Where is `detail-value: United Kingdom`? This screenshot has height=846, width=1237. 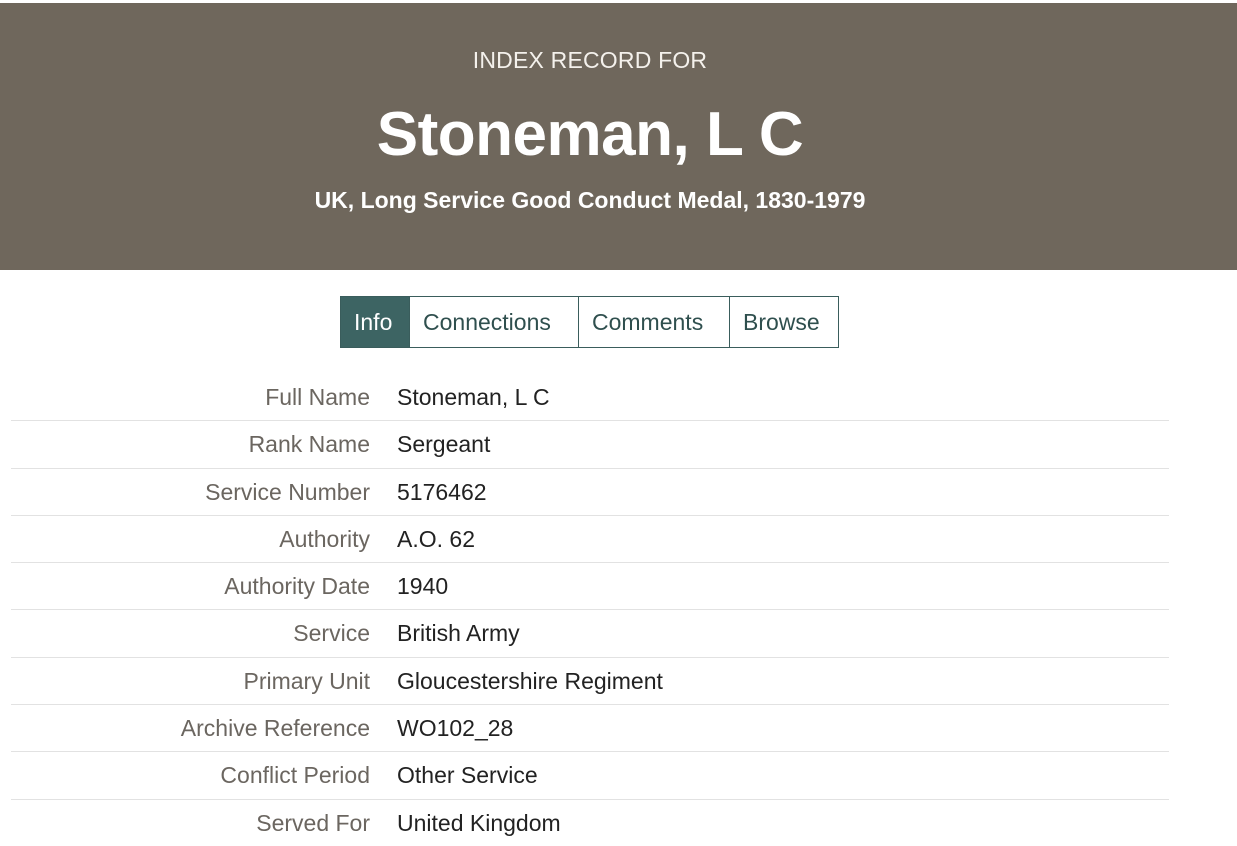 detail-value: United Kingdom is located at coordinates (479, 822).